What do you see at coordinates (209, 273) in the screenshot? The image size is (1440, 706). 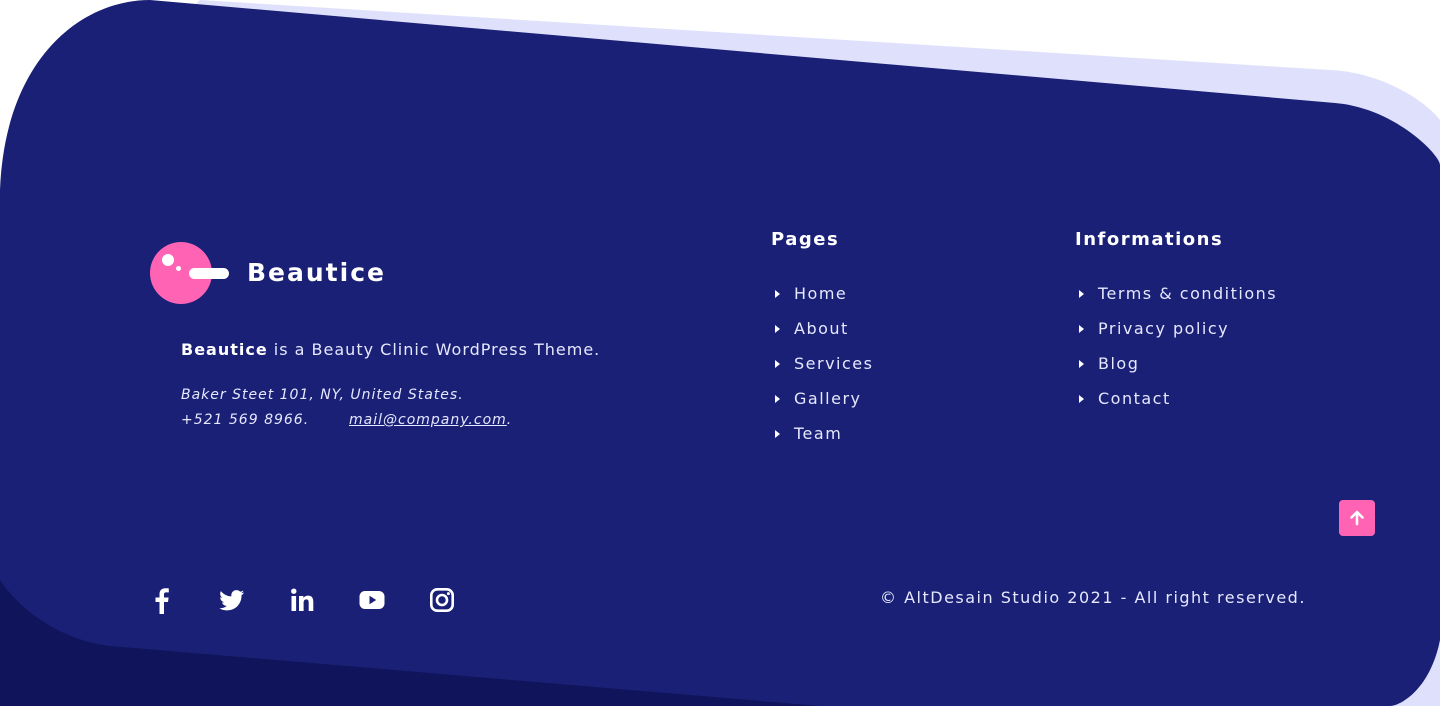 I see `logo-pill` at bounding box center [209, 273].